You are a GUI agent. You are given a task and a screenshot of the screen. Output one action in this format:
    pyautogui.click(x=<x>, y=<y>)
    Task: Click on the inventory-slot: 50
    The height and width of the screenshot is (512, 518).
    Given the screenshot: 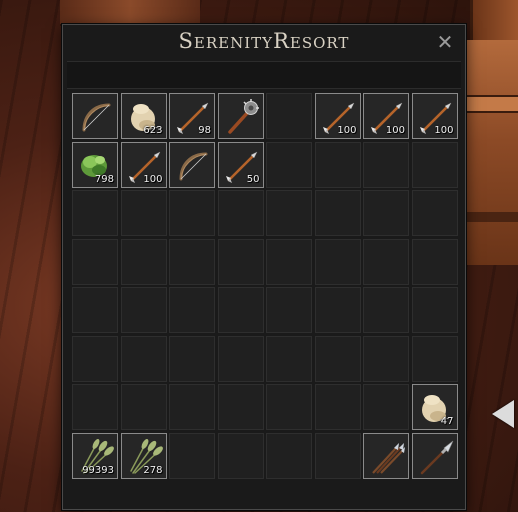 What is the action you would take?
    pyautogui.click(x=240, y=164)
    